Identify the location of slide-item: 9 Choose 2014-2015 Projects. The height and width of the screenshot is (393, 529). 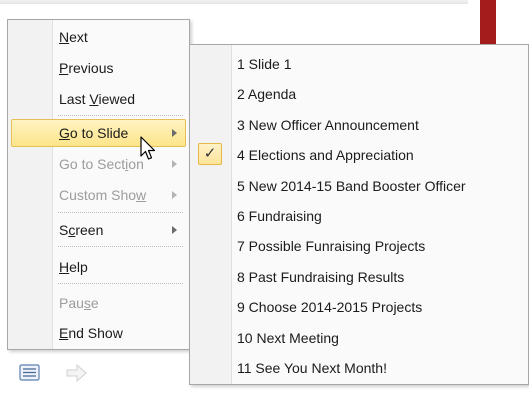
(358, 307).